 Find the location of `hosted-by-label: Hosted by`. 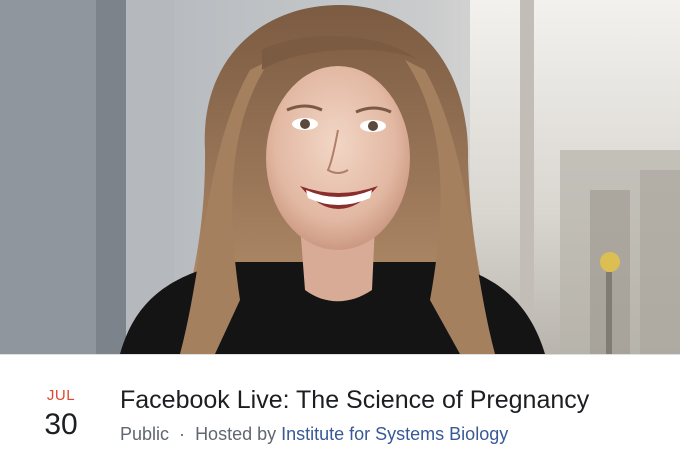

hosted-by-label: Hosted by is located at coordinates (236, 434).